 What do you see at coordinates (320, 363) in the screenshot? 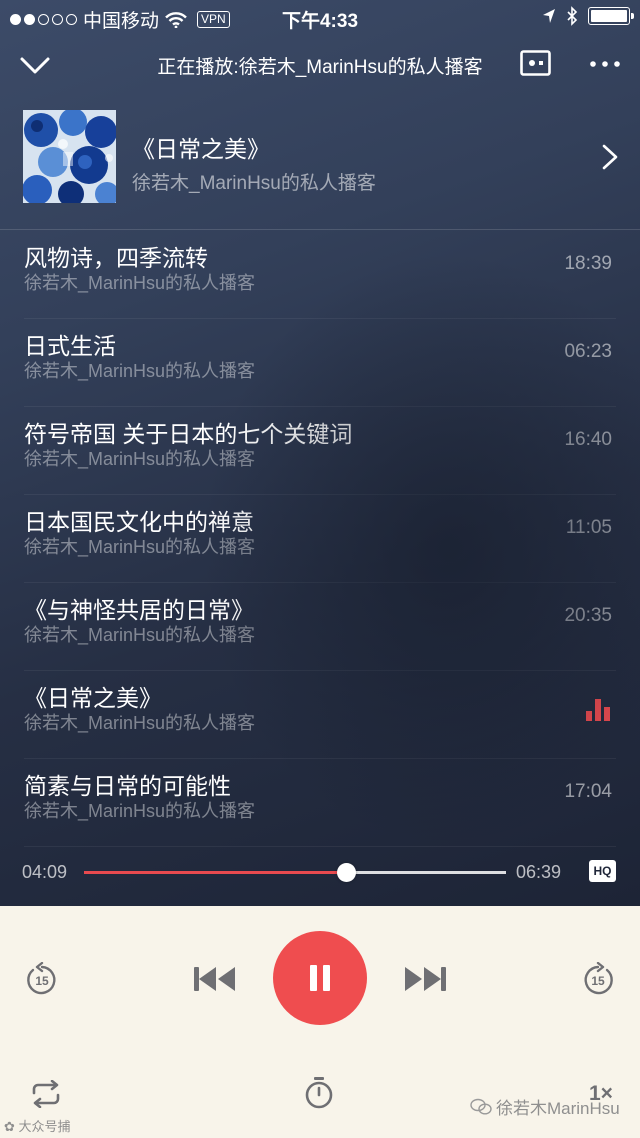
I see `episode-item: 日式生活 徐若木_MarinHsu的私人播客 06:23` at bounding box center [320, 363].